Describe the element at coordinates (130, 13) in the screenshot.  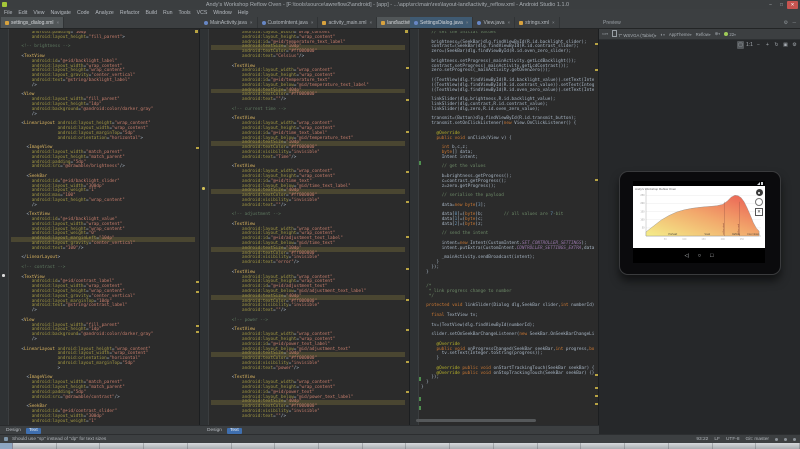
I see `menu-item-refactor: Refactor` at that location.